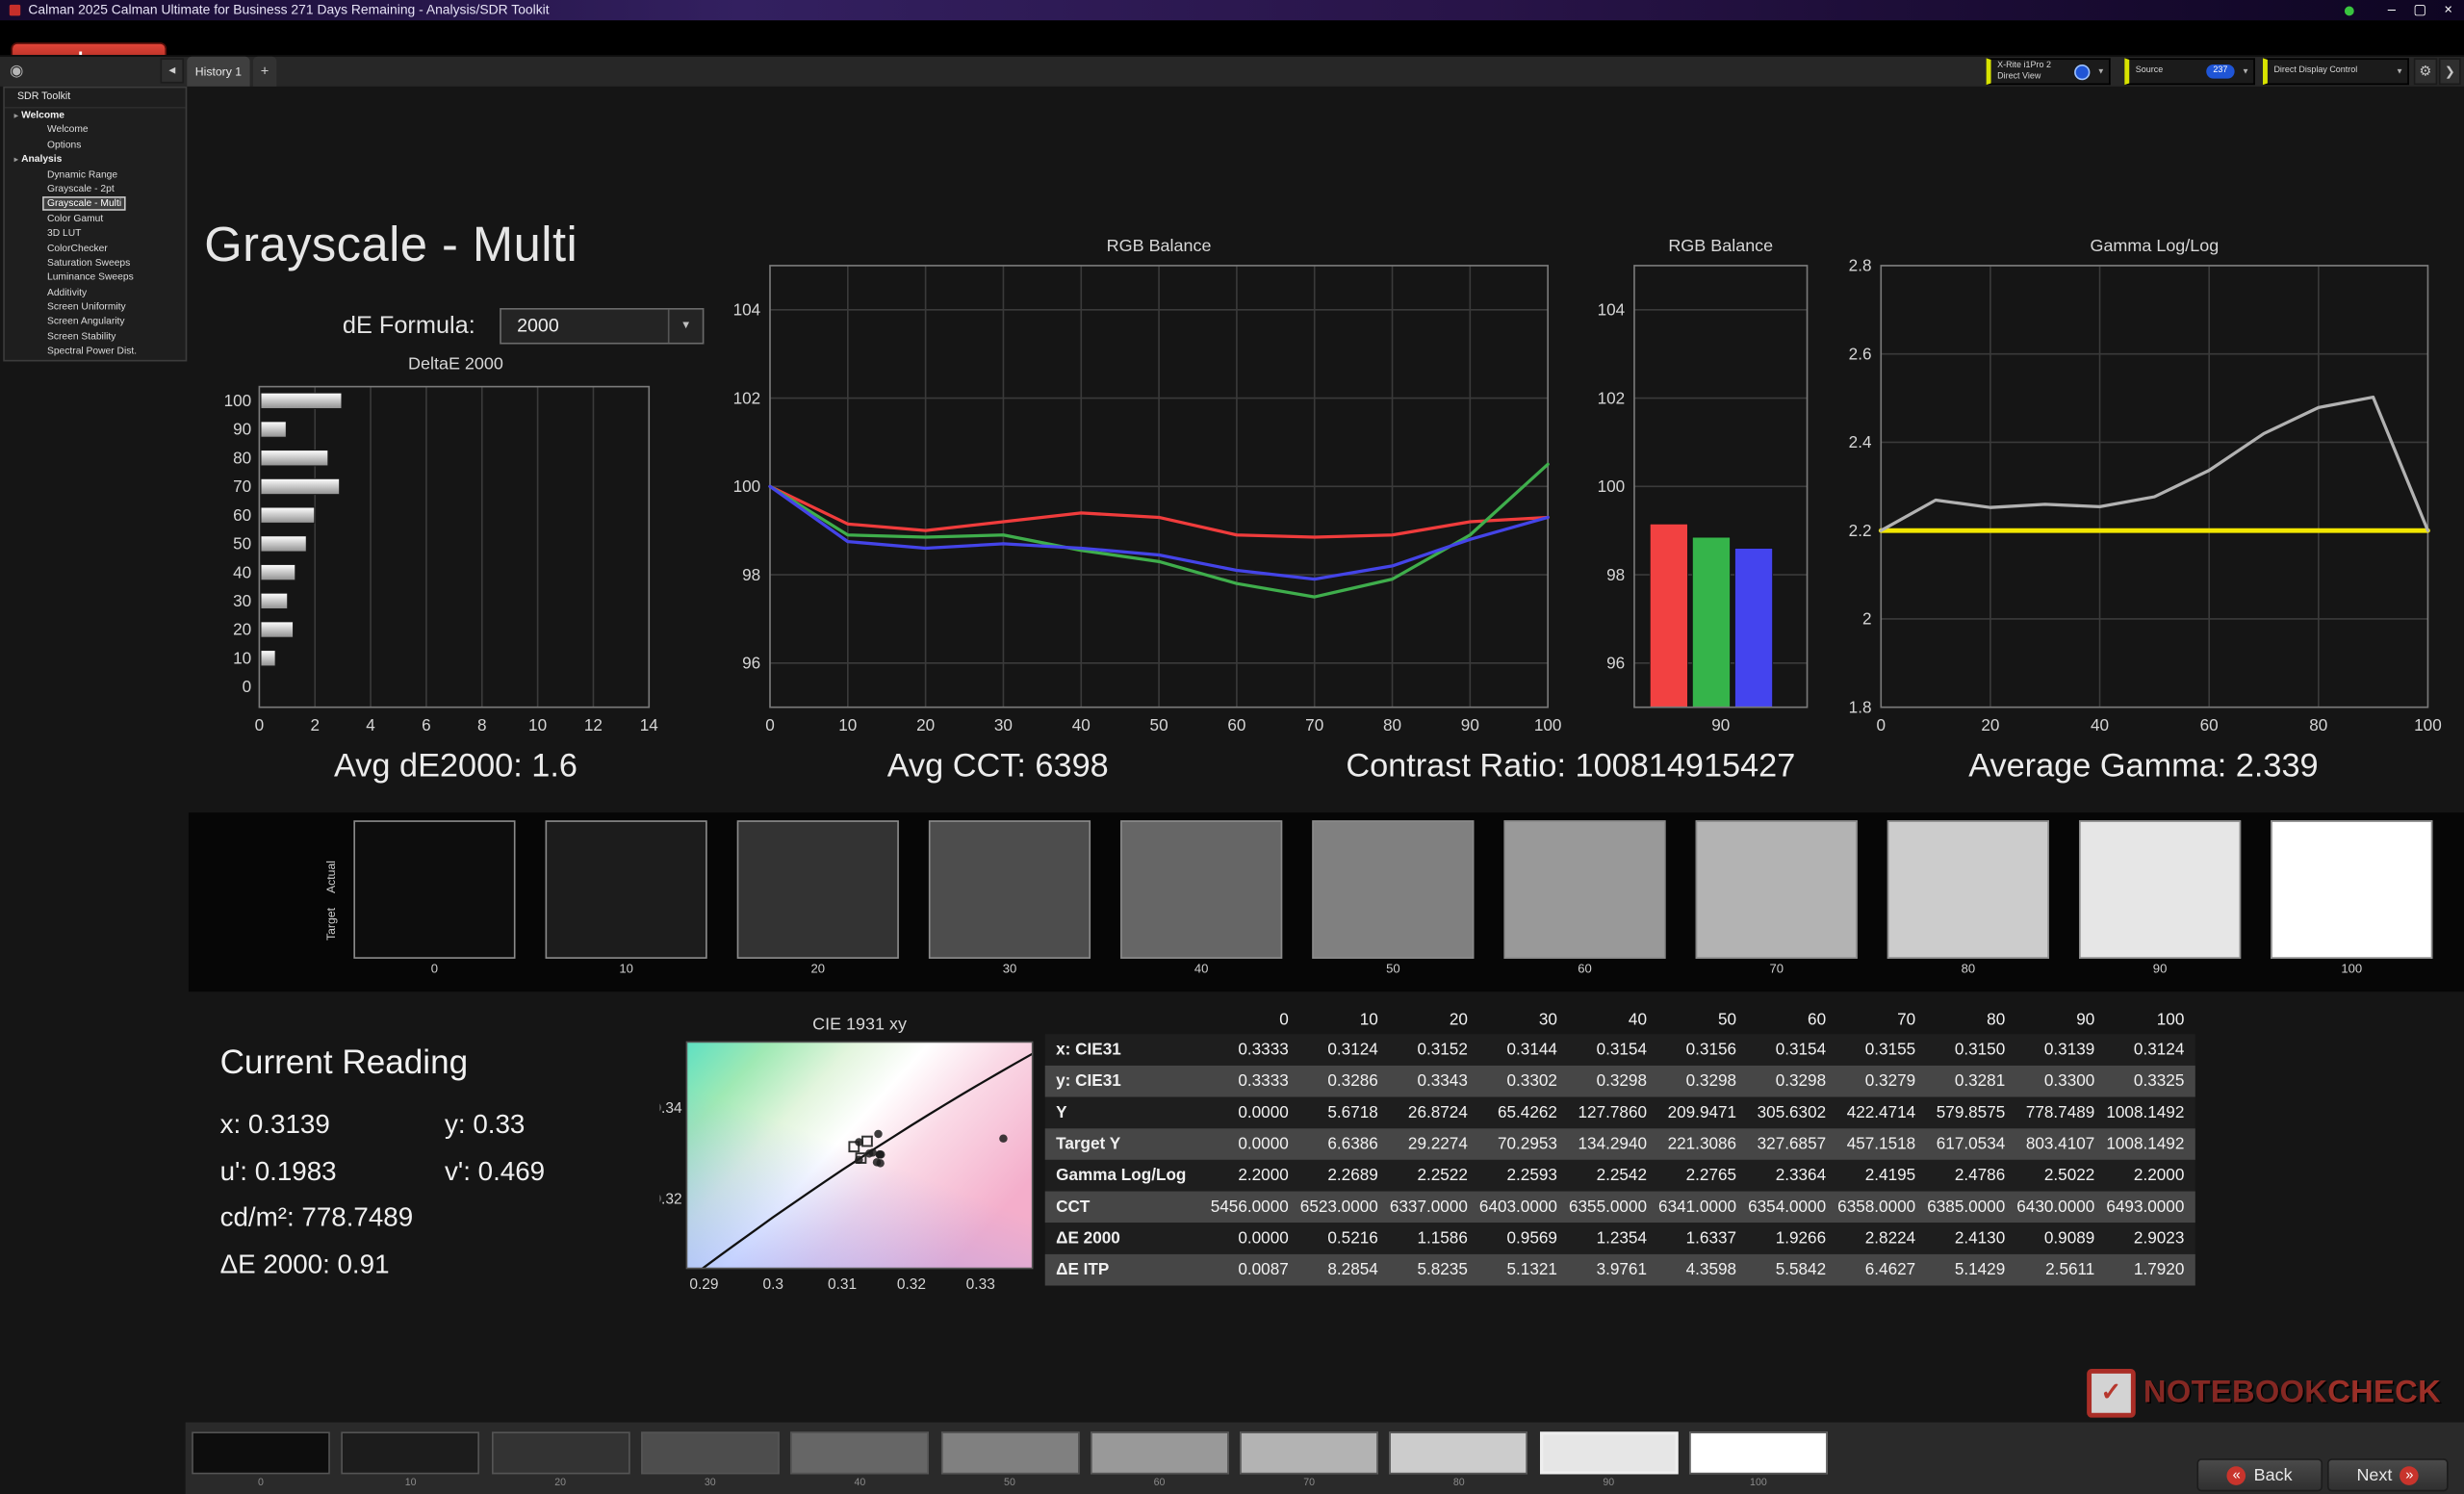 This screenshot has width=2464, height=1494. What do you see at coordinates (95, 160) in the screenshot?
I see `tree-group-analysis: ▸ Analysis` at bounding box center [95, 160].